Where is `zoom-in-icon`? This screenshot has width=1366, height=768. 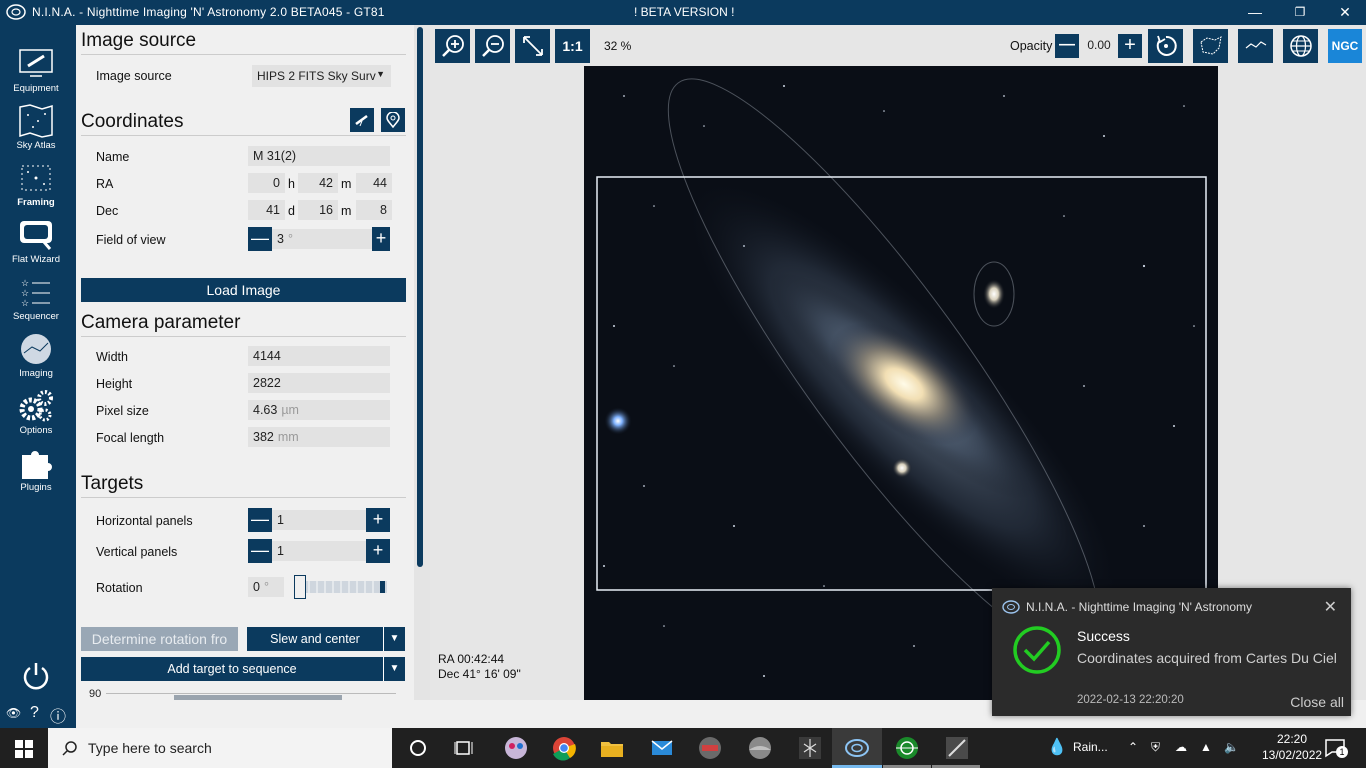
zoom-in-icon is located at coordinates (452, 46).